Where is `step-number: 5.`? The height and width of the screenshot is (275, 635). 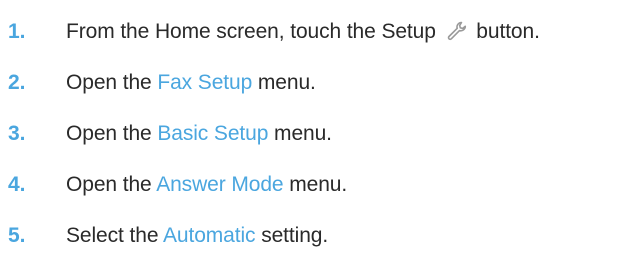
step-number: 5. is located at coordinates (17, 235).